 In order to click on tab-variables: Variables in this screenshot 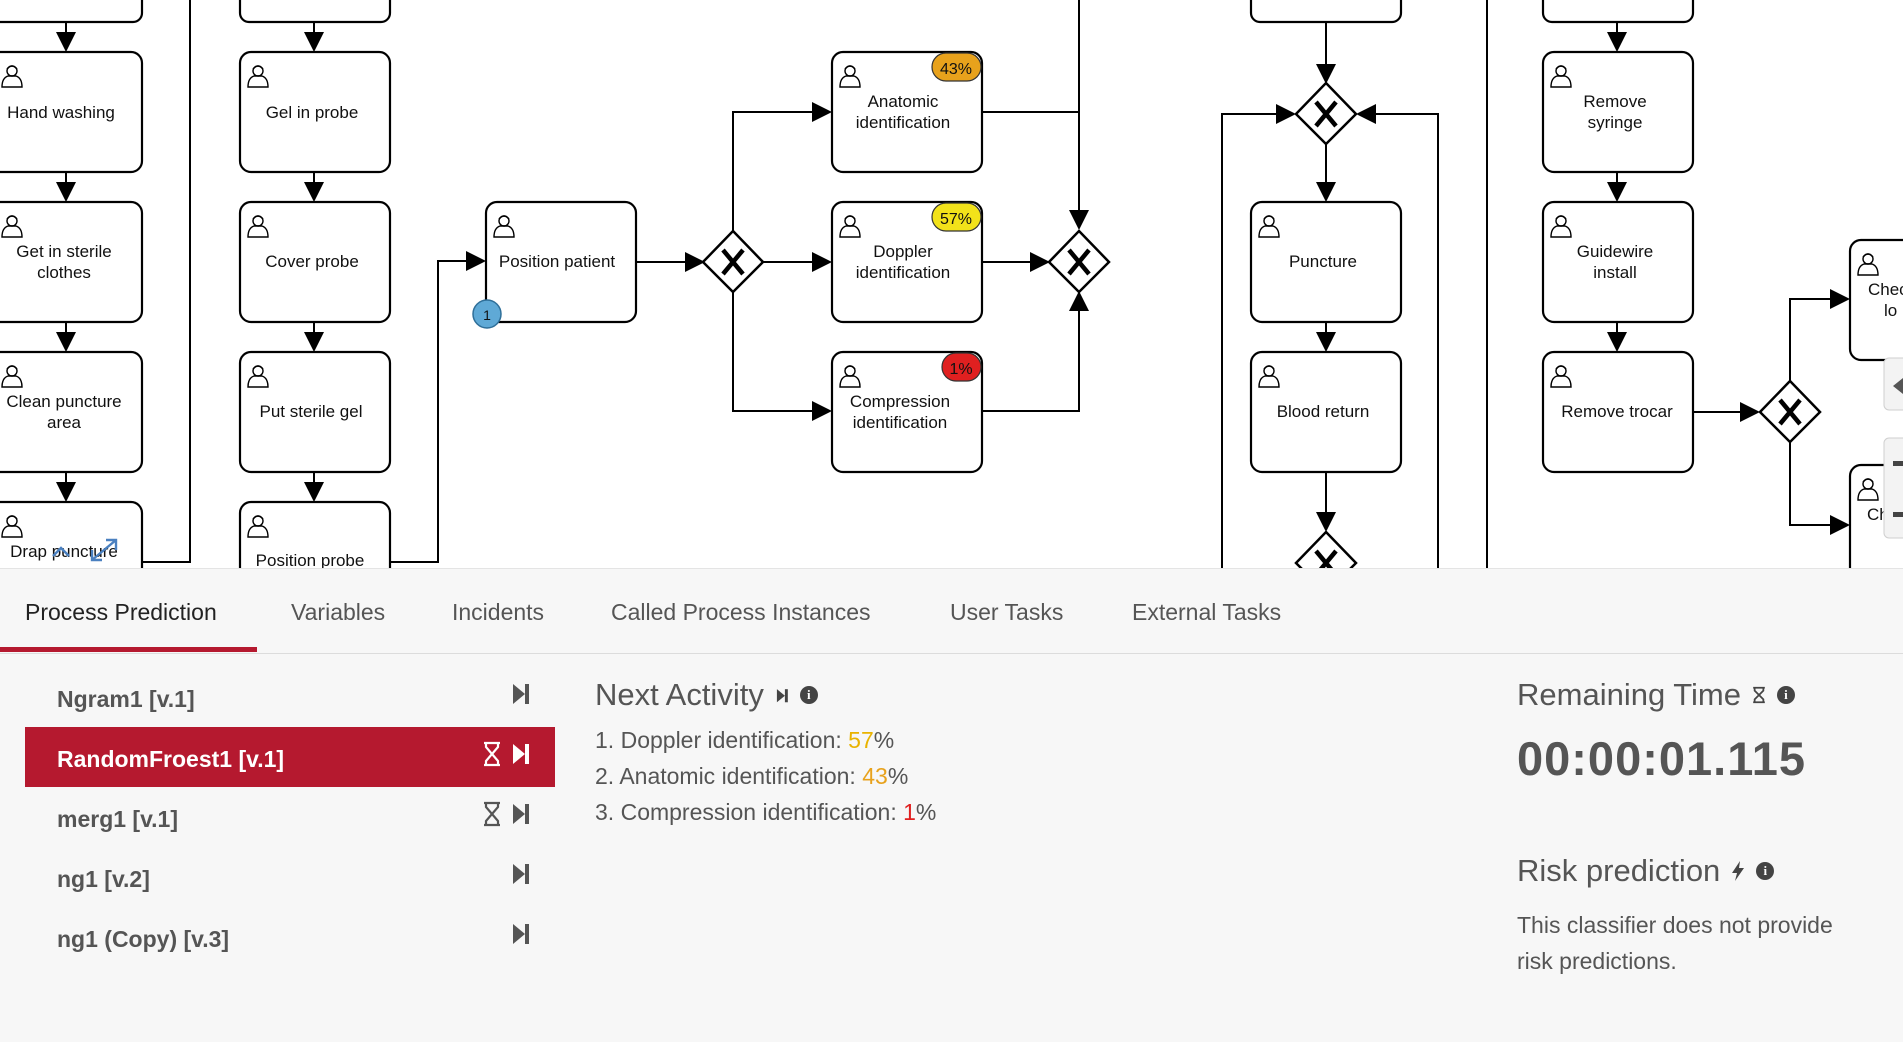, I will do `click(338, 612)`.